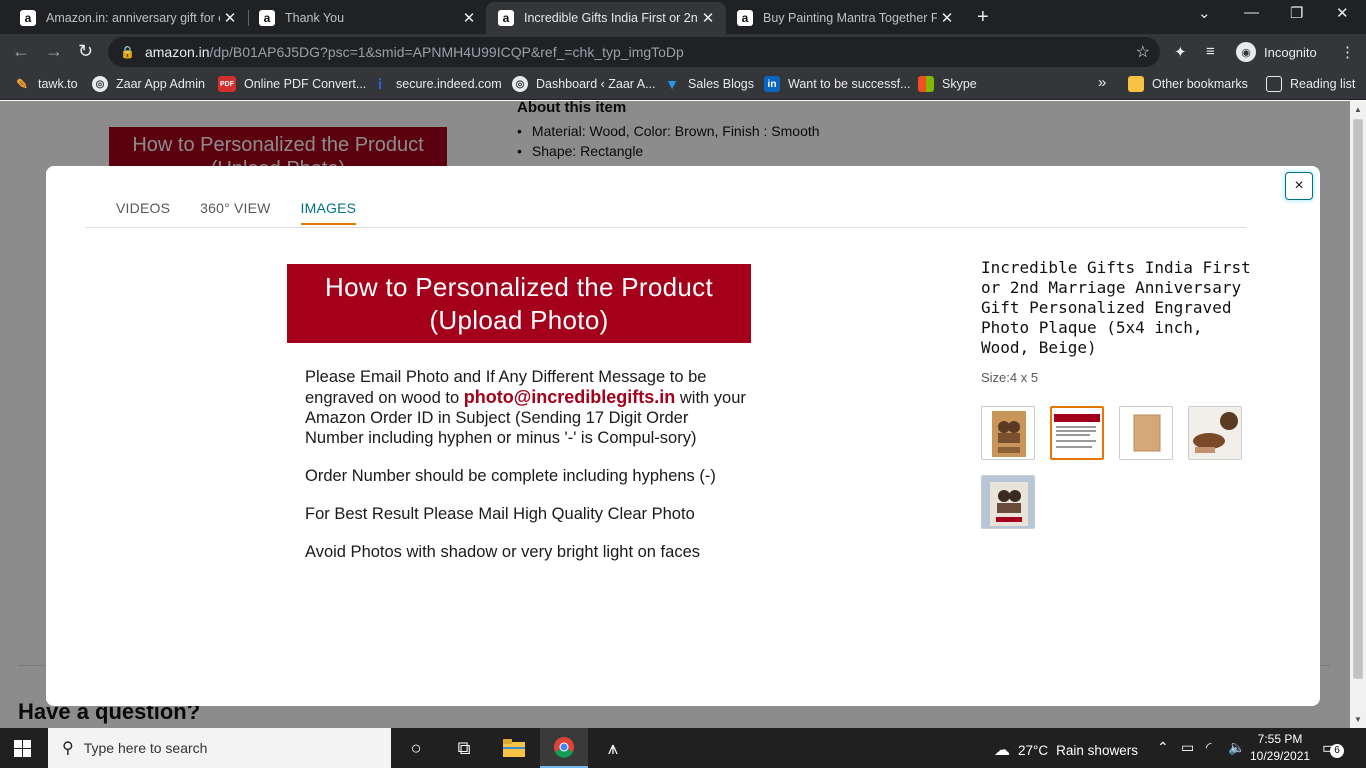  I want to click on incognito-label: Incognito, so click(1290, 52).